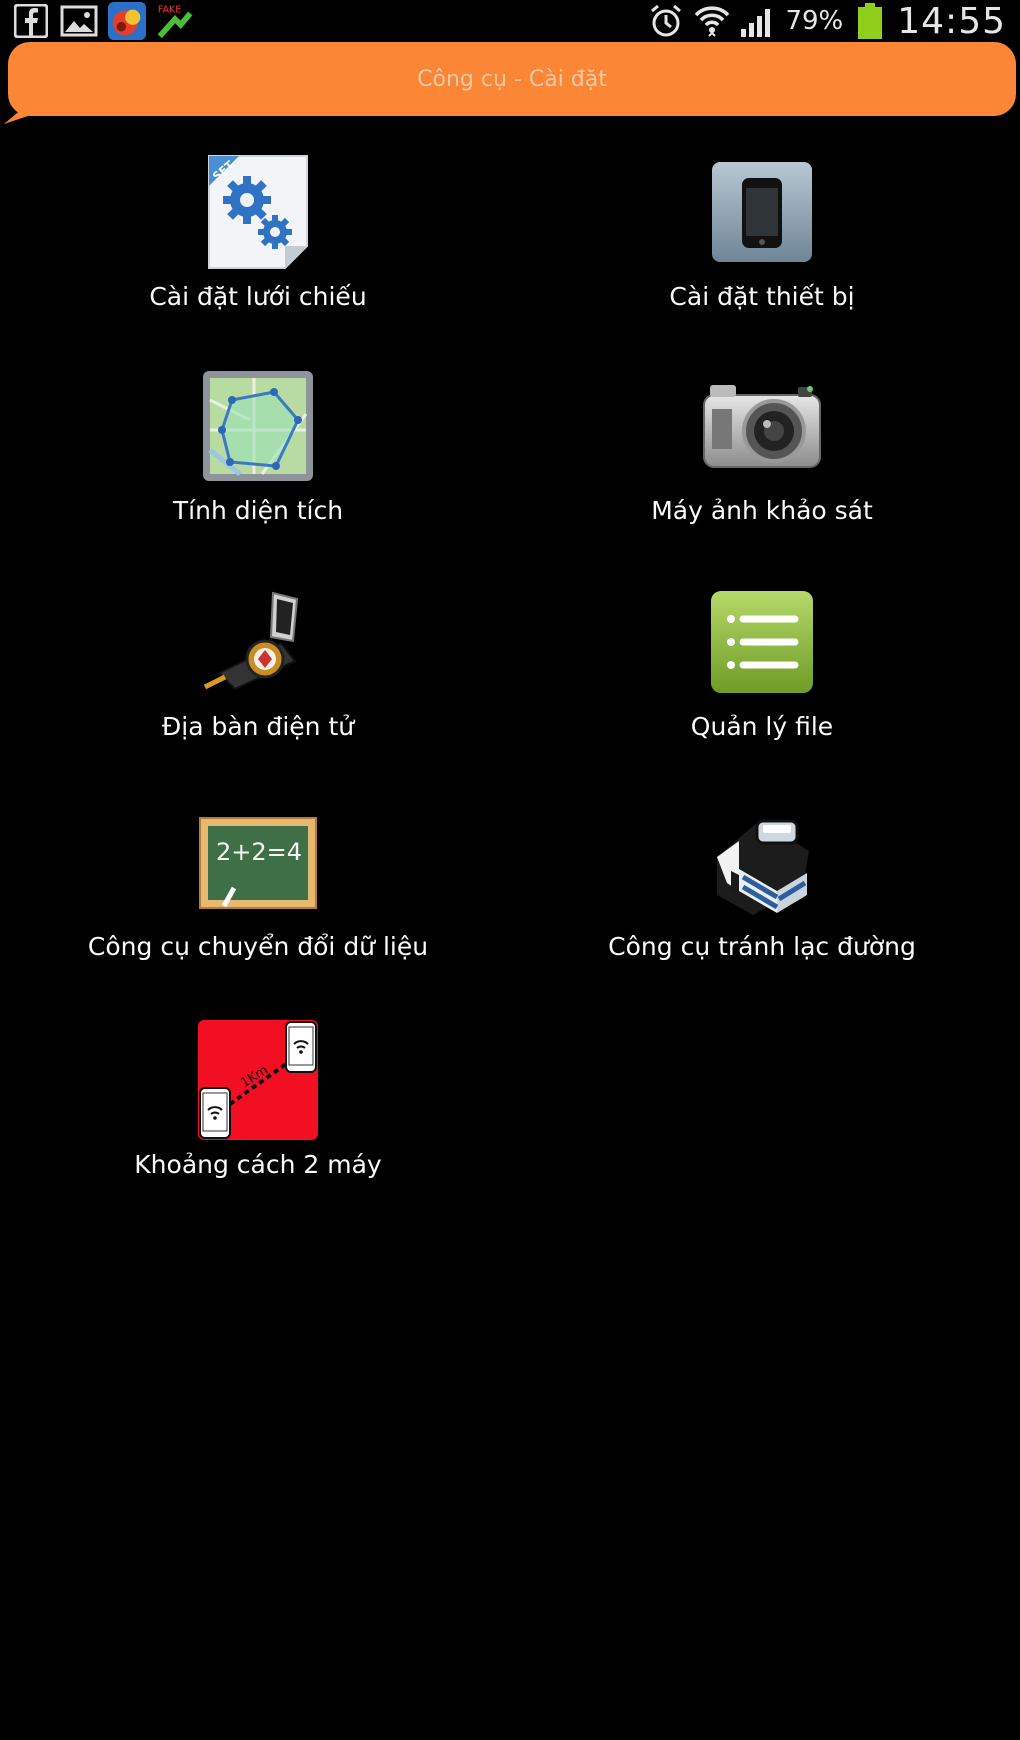 This screenshot has width=1020, height=1740. I want to click on menu-item-label: Công cụ tránh lạc đường, so click(762, 946).